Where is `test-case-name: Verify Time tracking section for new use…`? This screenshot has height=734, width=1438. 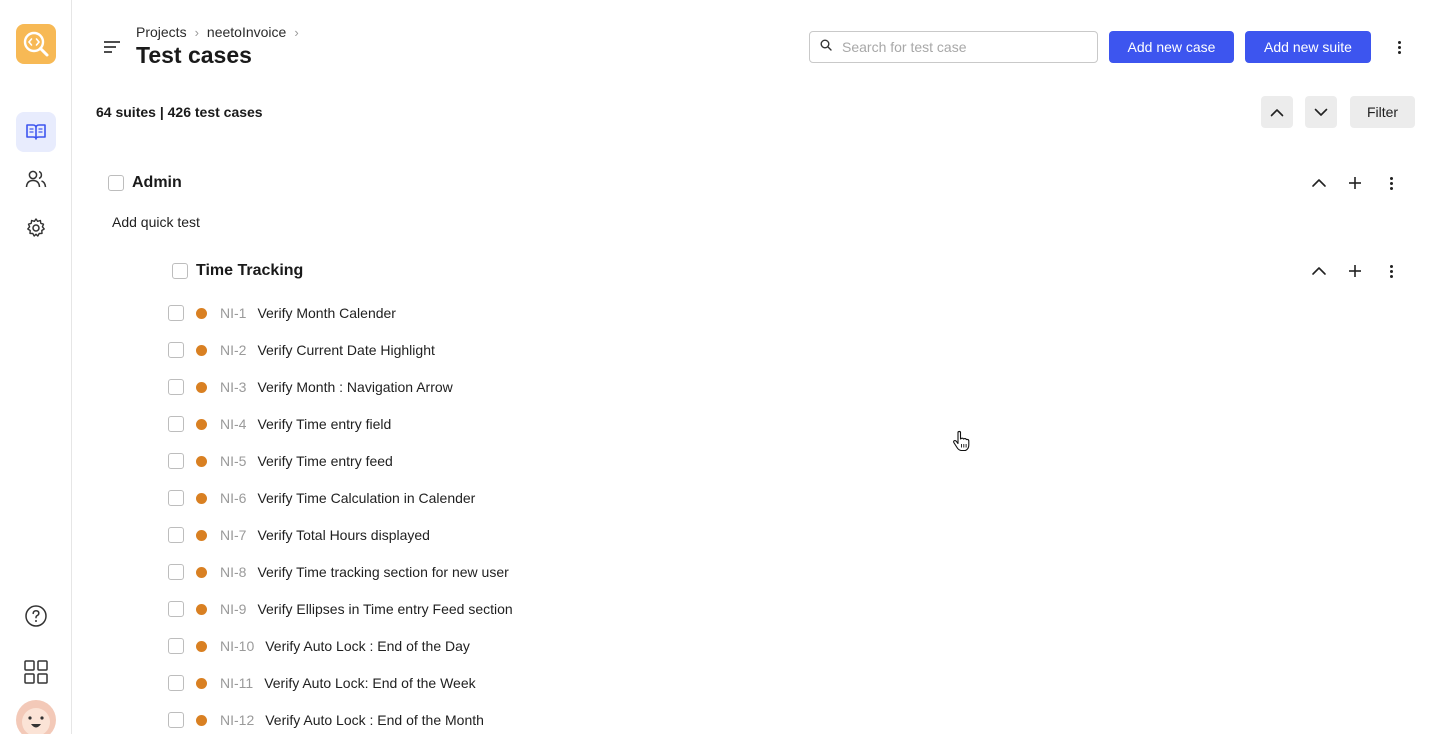 test-case-name: Verify Time tracking section for new use… is located at coordinates (382, 572).